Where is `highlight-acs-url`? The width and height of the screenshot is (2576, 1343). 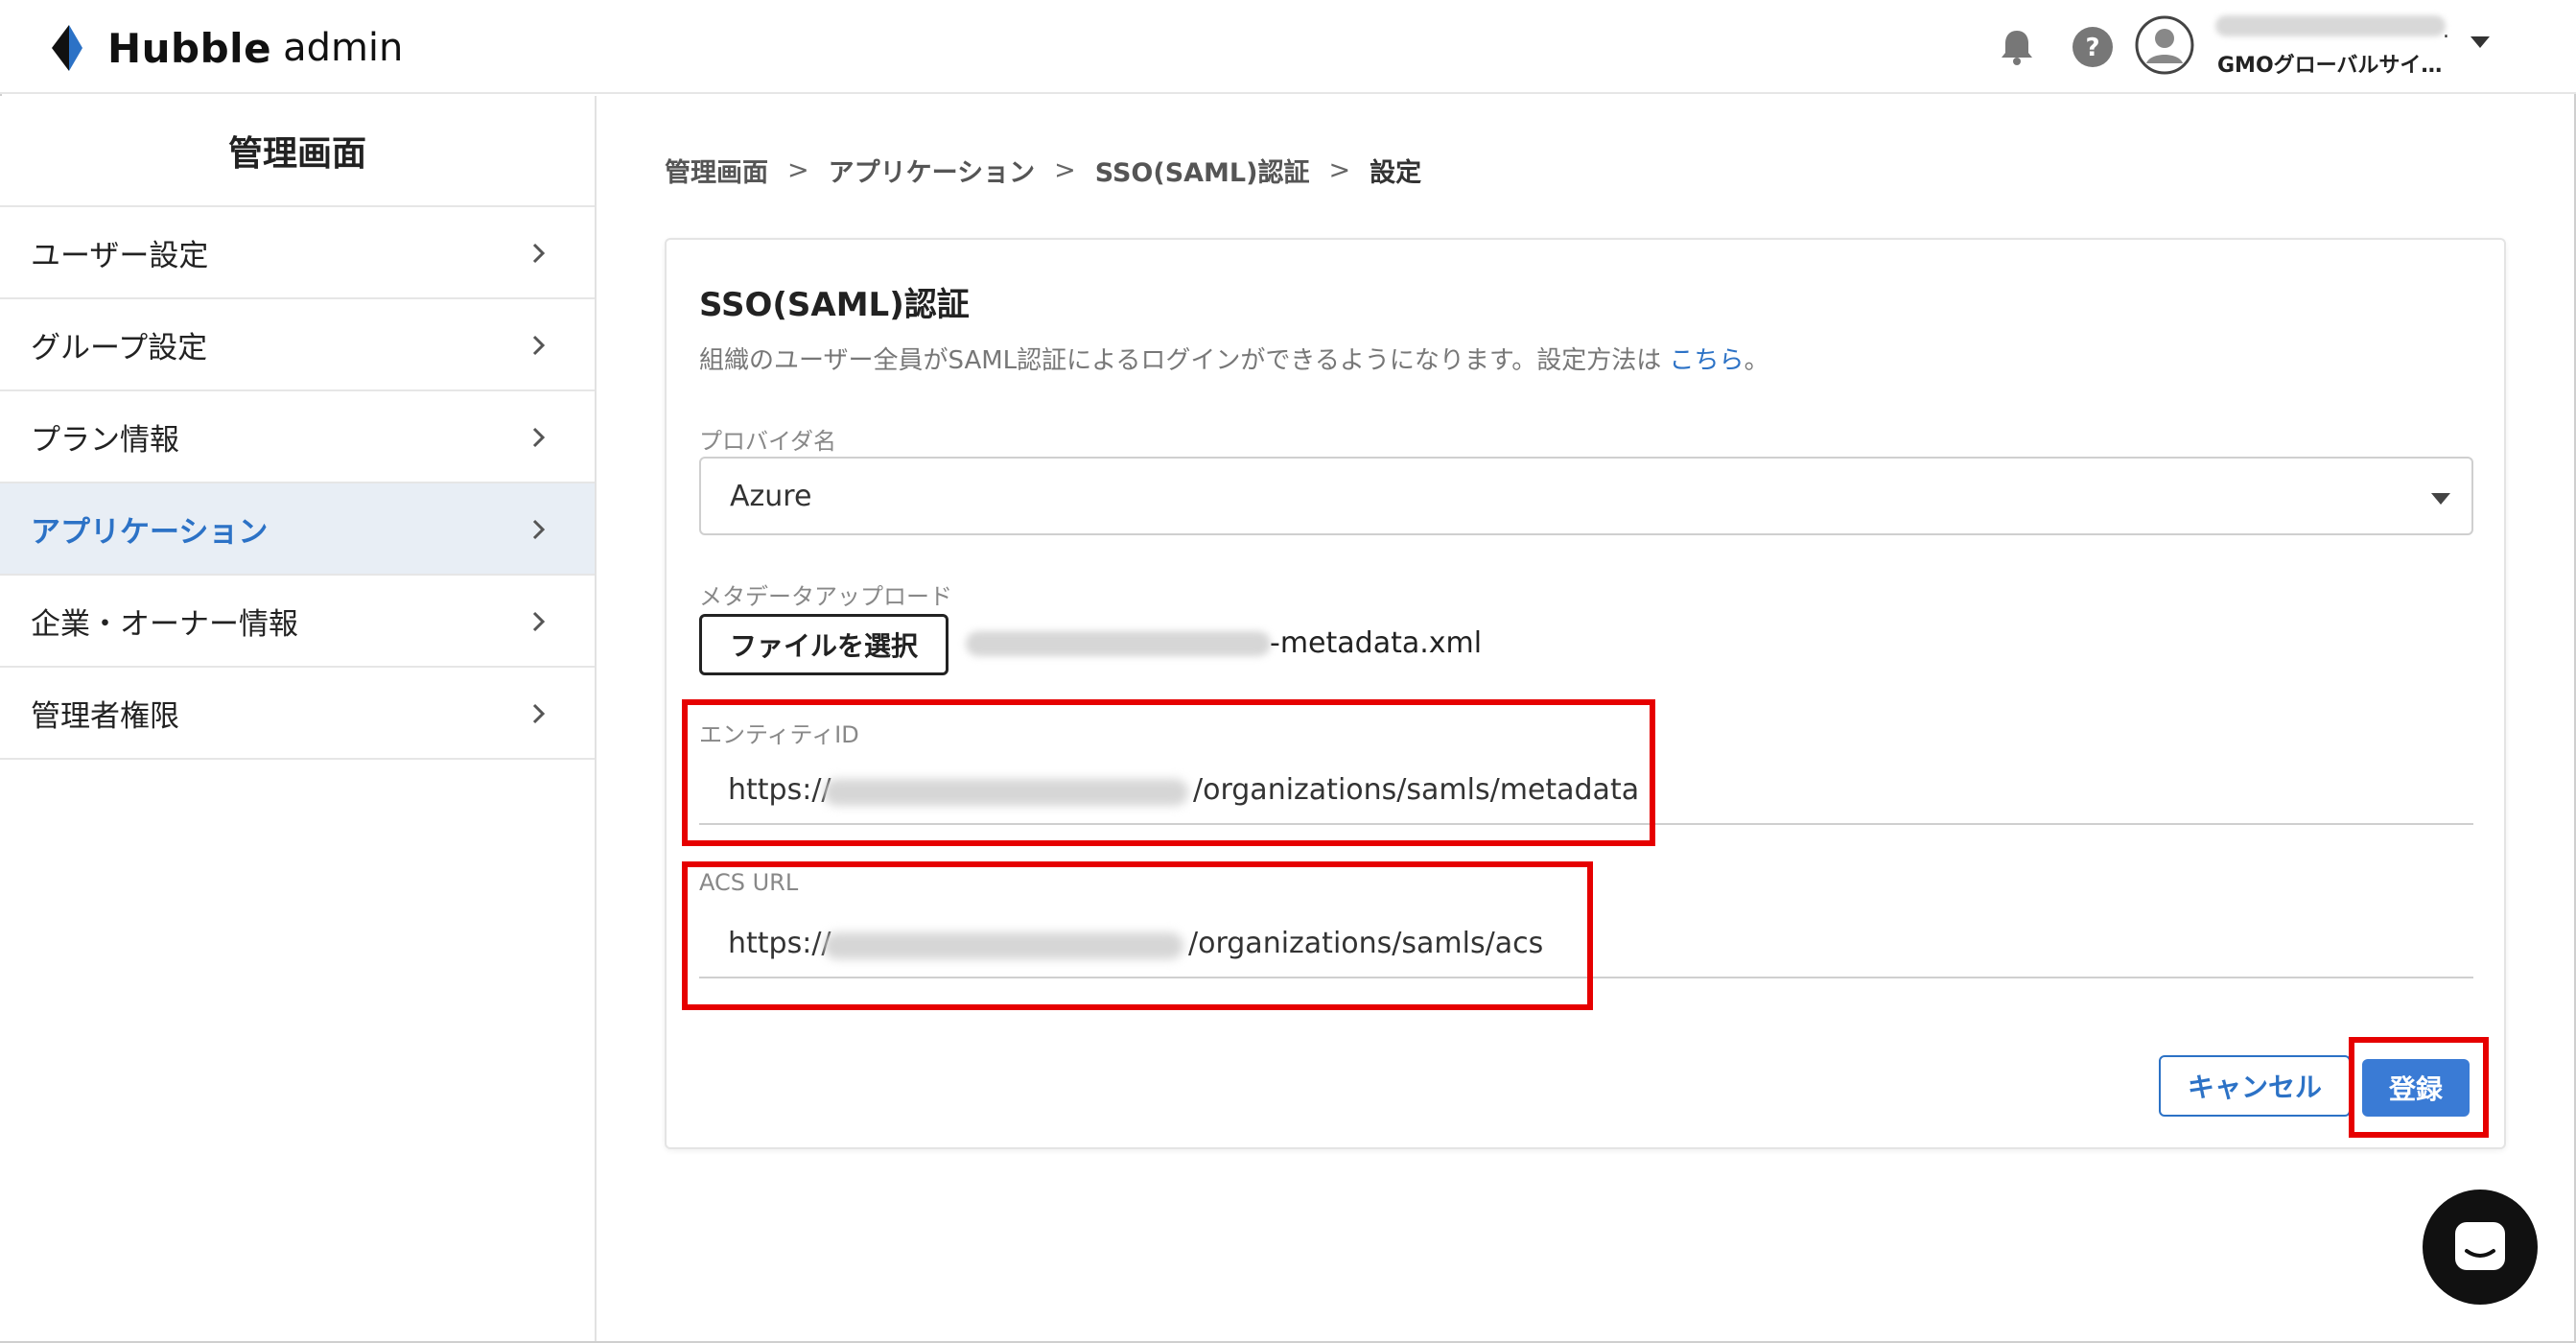 highlight-acs-url is located at coordinates (1137, 936).